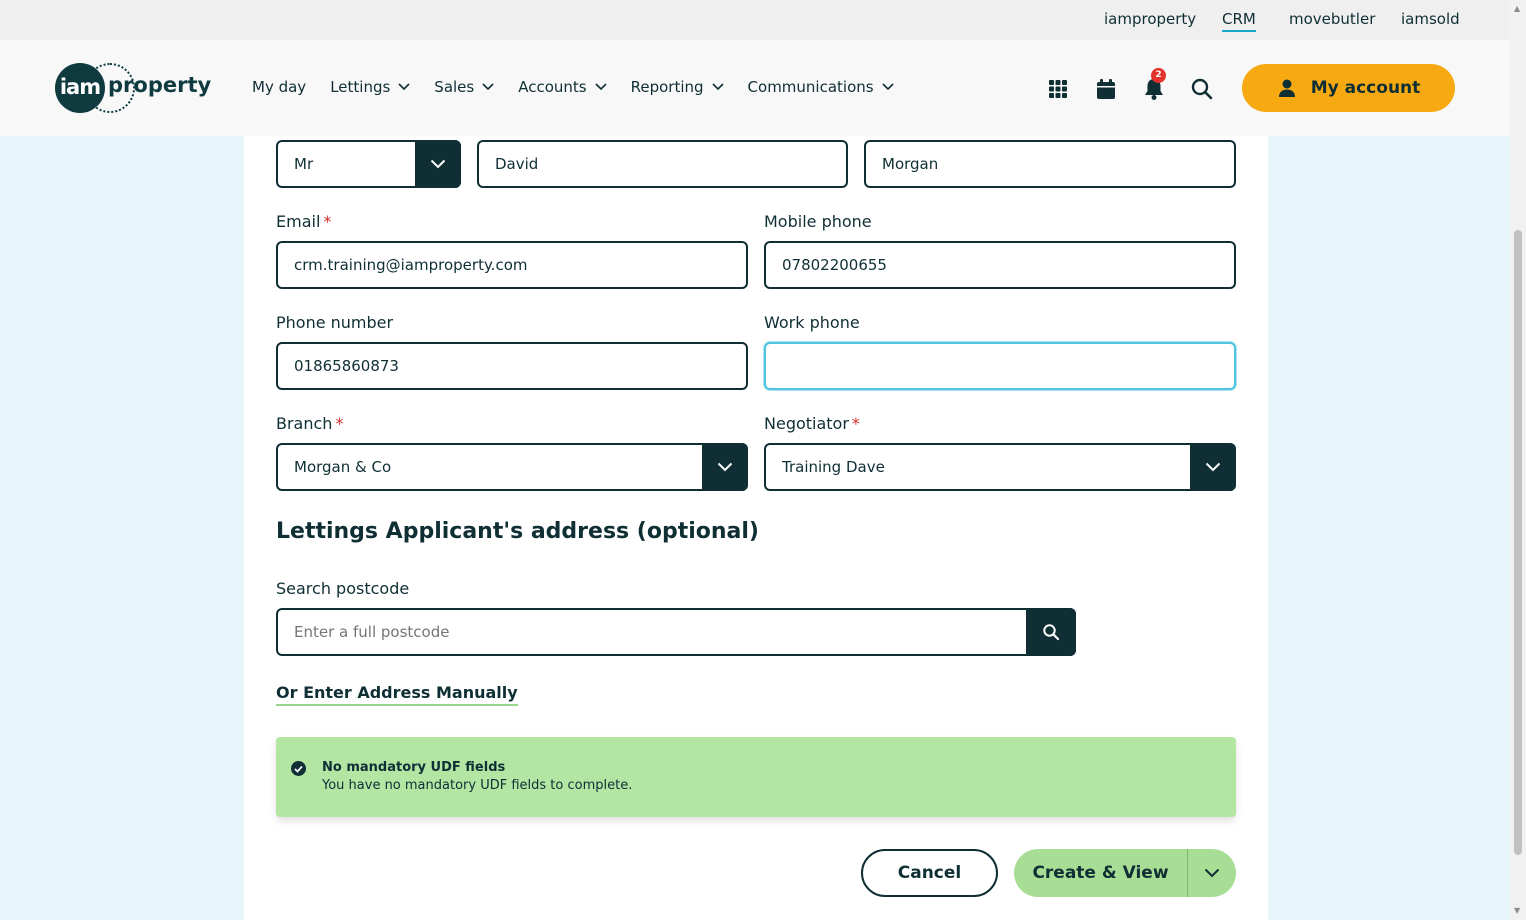 The height and width of the screenshot is (920, 1526). I want to click on last-name-field, so click(1050, 164).